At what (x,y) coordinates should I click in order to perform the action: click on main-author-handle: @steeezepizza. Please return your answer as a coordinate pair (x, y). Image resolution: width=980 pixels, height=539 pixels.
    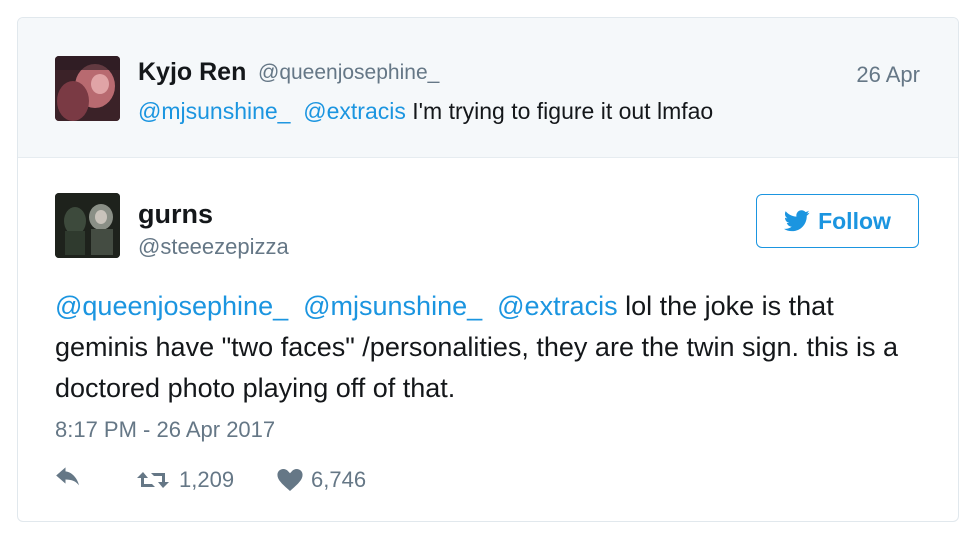
    Looking at the image, I should click on (213, 247).